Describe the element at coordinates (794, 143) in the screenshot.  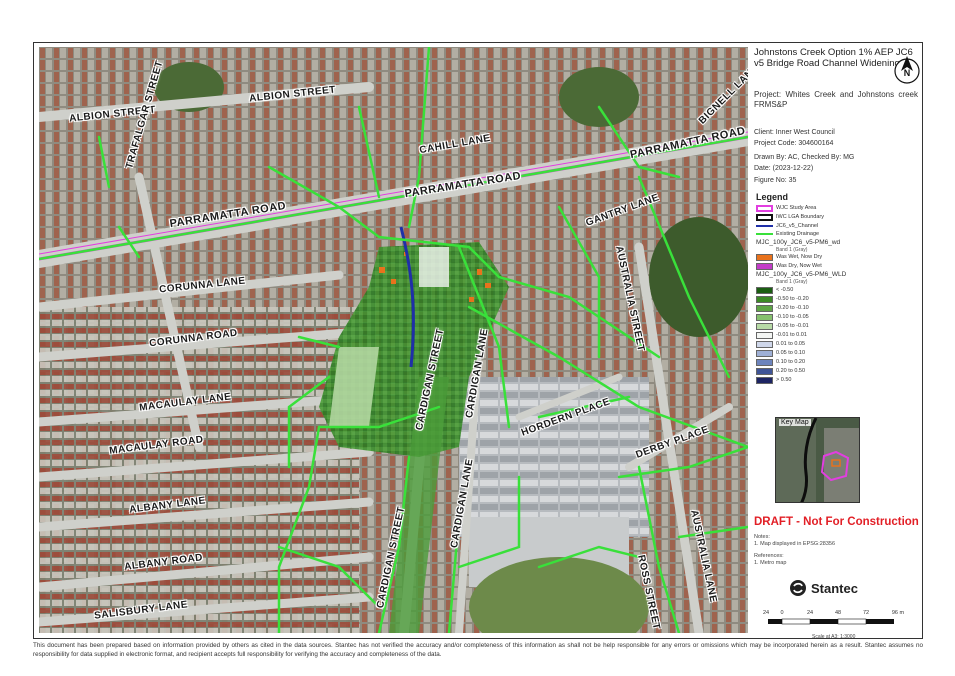
I see `project-code-text: Project Code: 304600164` at that location.